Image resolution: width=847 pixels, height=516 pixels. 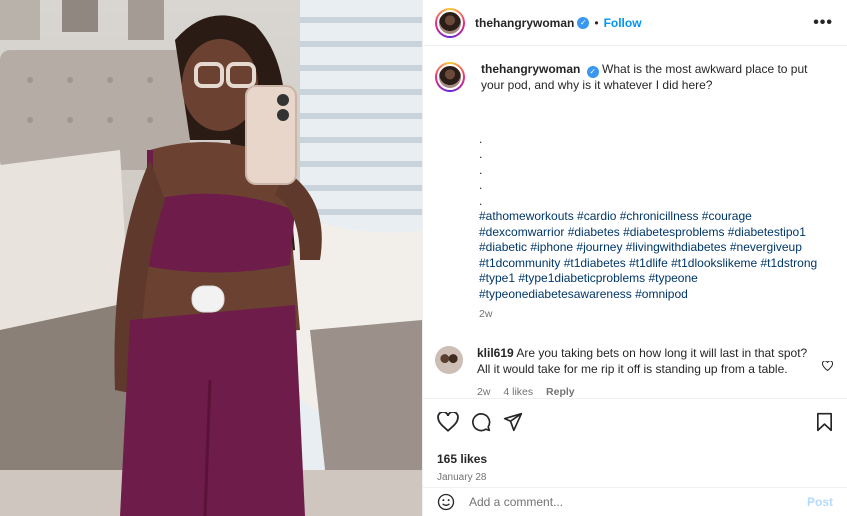 I want to click on comment-bubble-icon, so click(x=481, y=422).